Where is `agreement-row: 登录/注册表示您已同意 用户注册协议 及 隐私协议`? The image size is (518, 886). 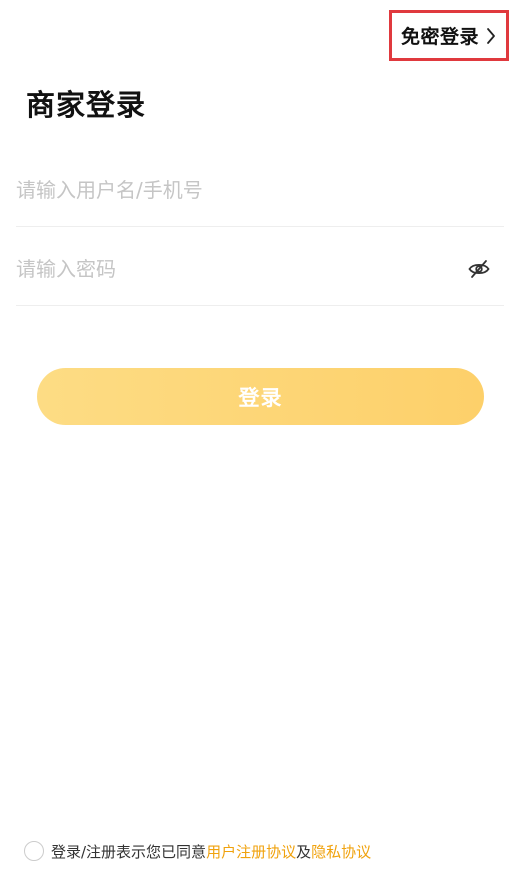 agreement-row: 登录/注册表示您已同意 用户注册协议 及 隐私协议 is located at coordinates (197, 851).